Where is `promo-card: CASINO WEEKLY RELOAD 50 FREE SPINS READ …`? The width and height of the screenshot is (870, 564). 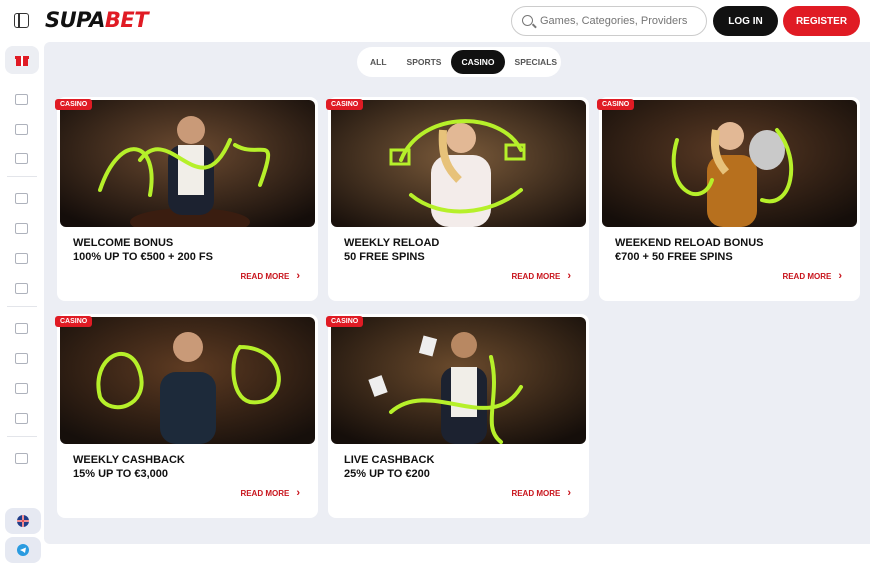 promo-card: CASINO WEEKLY RELOAD 50 FREE SPINS READ … is located at coordinates (457, 199).